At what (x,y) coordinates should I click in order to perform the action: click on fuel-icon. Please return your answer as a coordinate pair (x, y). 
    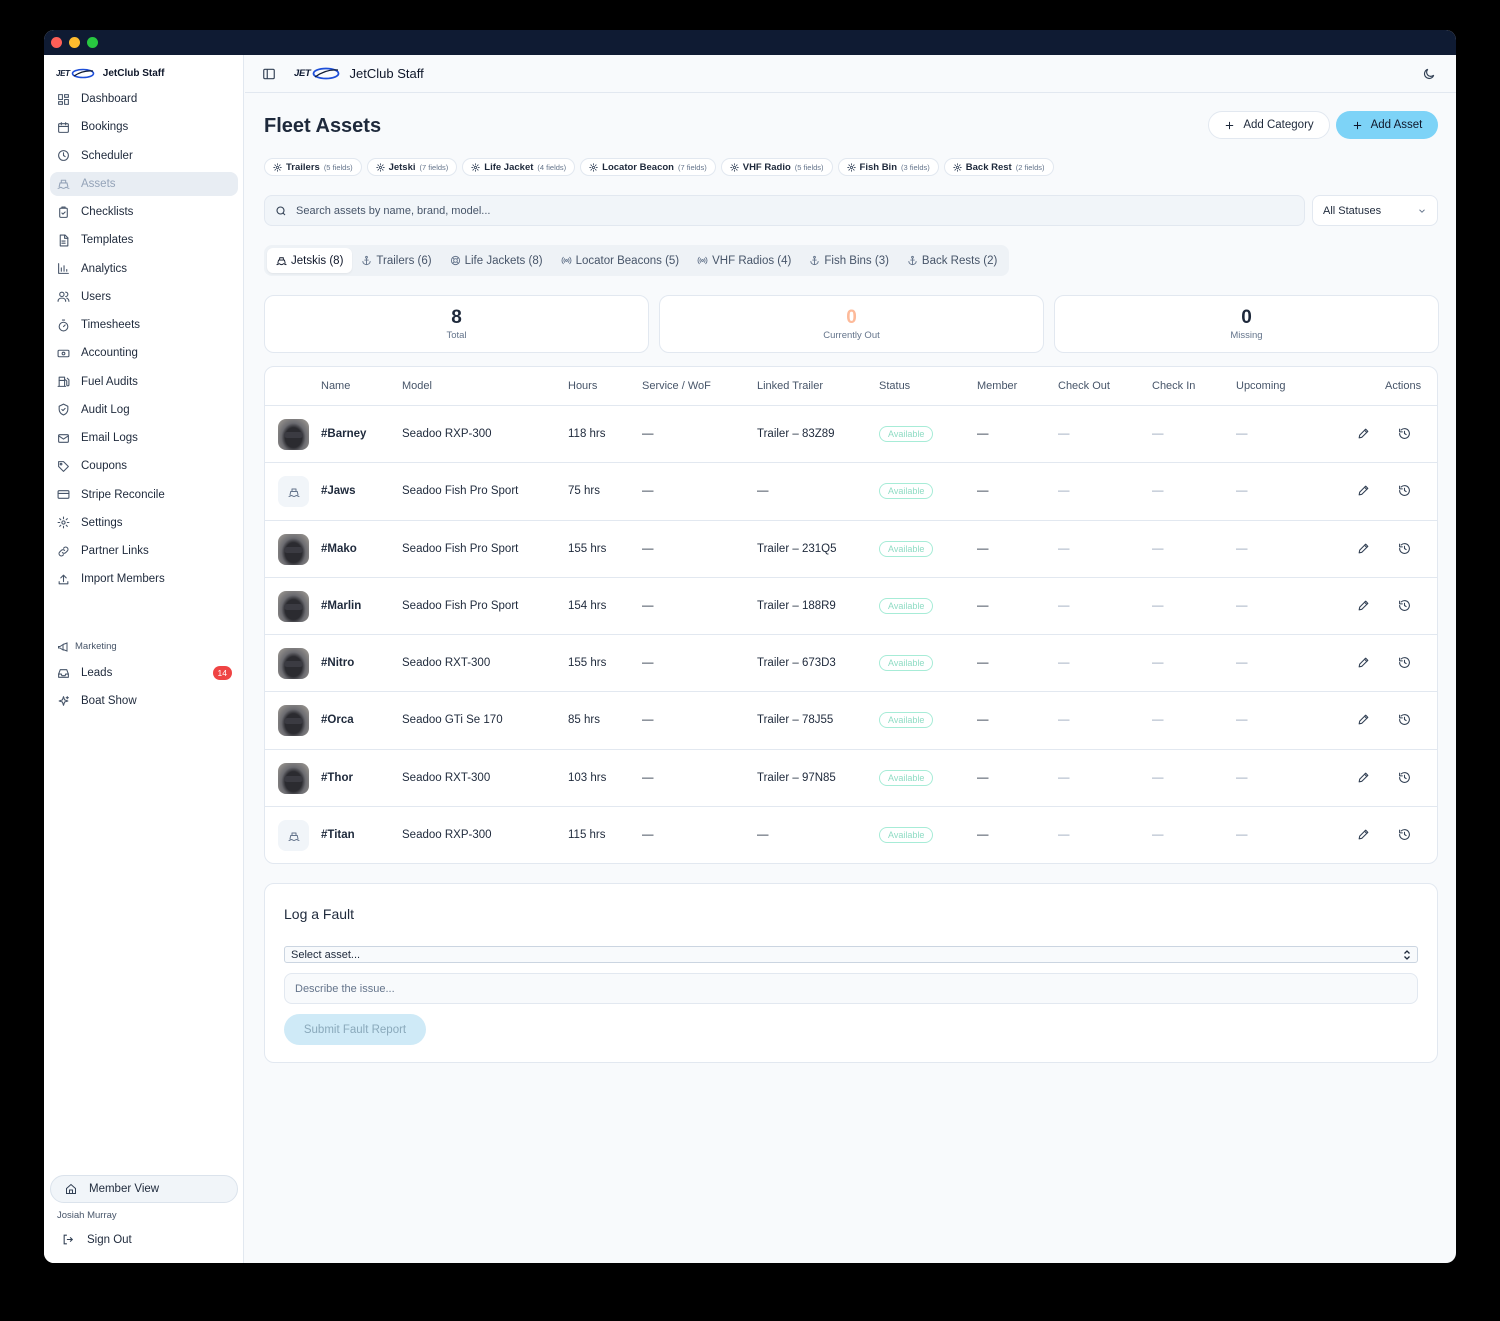
    Looking at the image, I should click on (63, 381).